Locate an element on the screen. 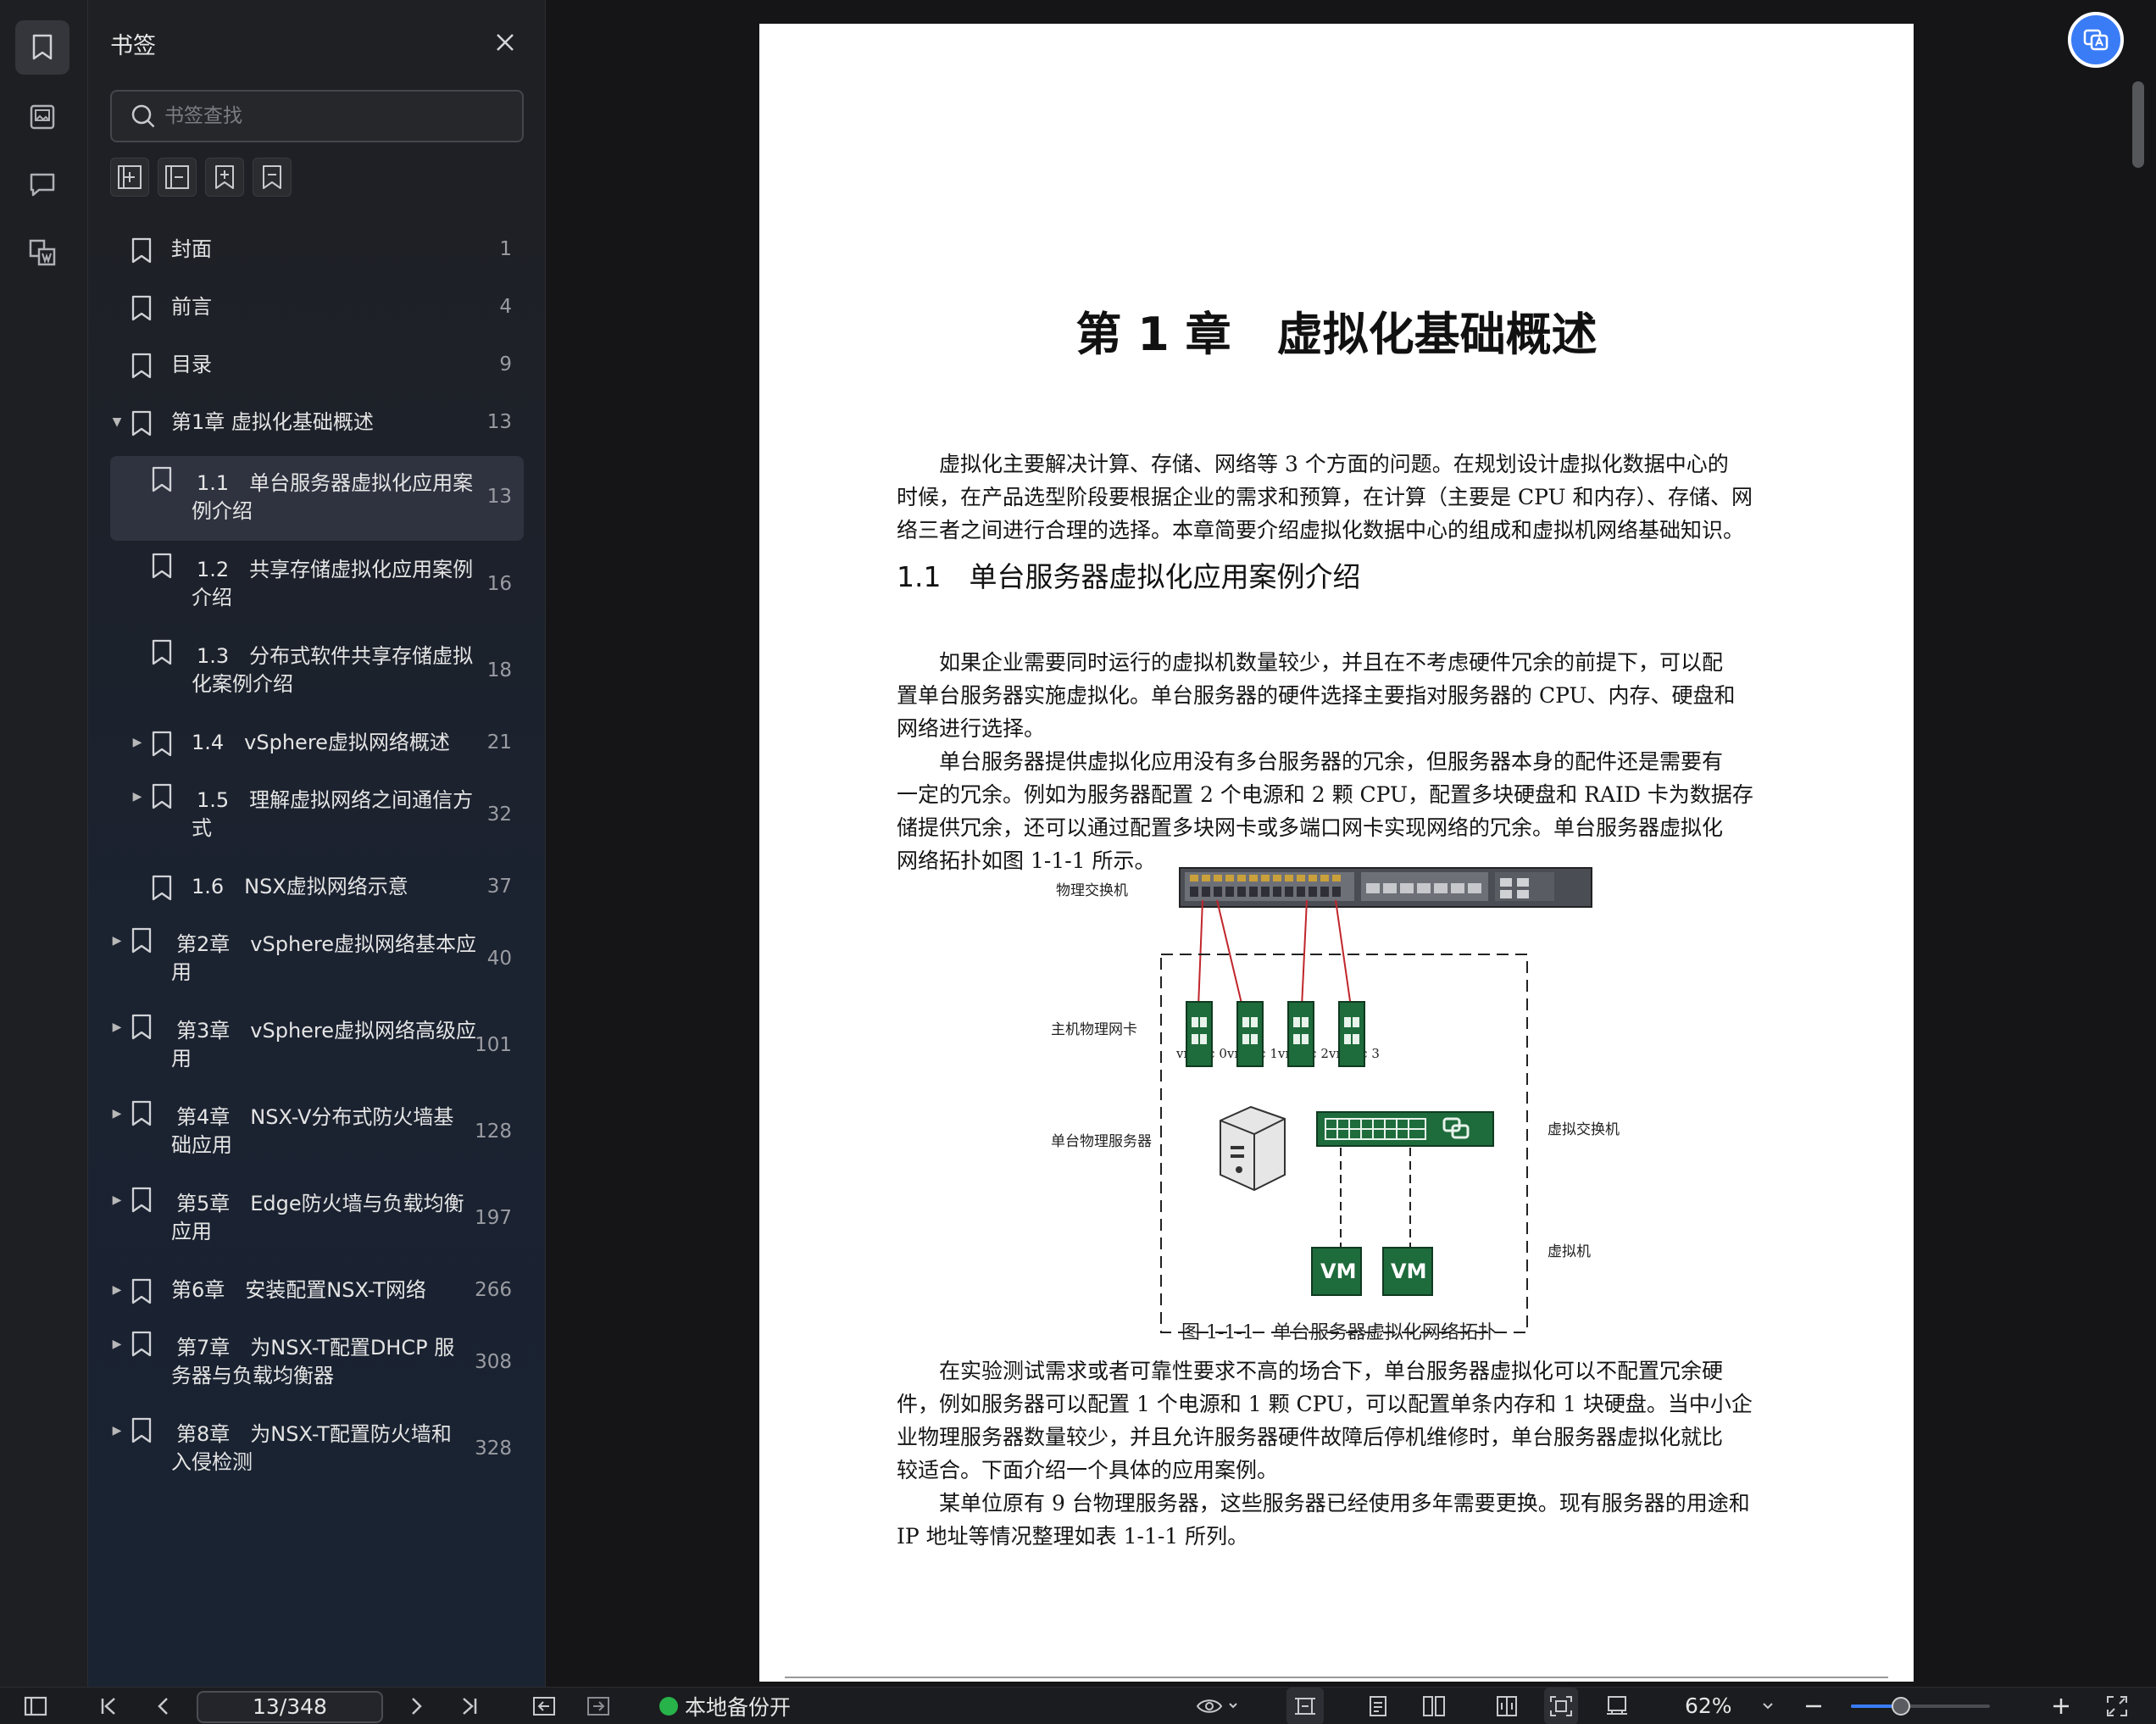 This screenshot has width=2156, height=1724. two-page-button is located at coordinates (1434, 1706).